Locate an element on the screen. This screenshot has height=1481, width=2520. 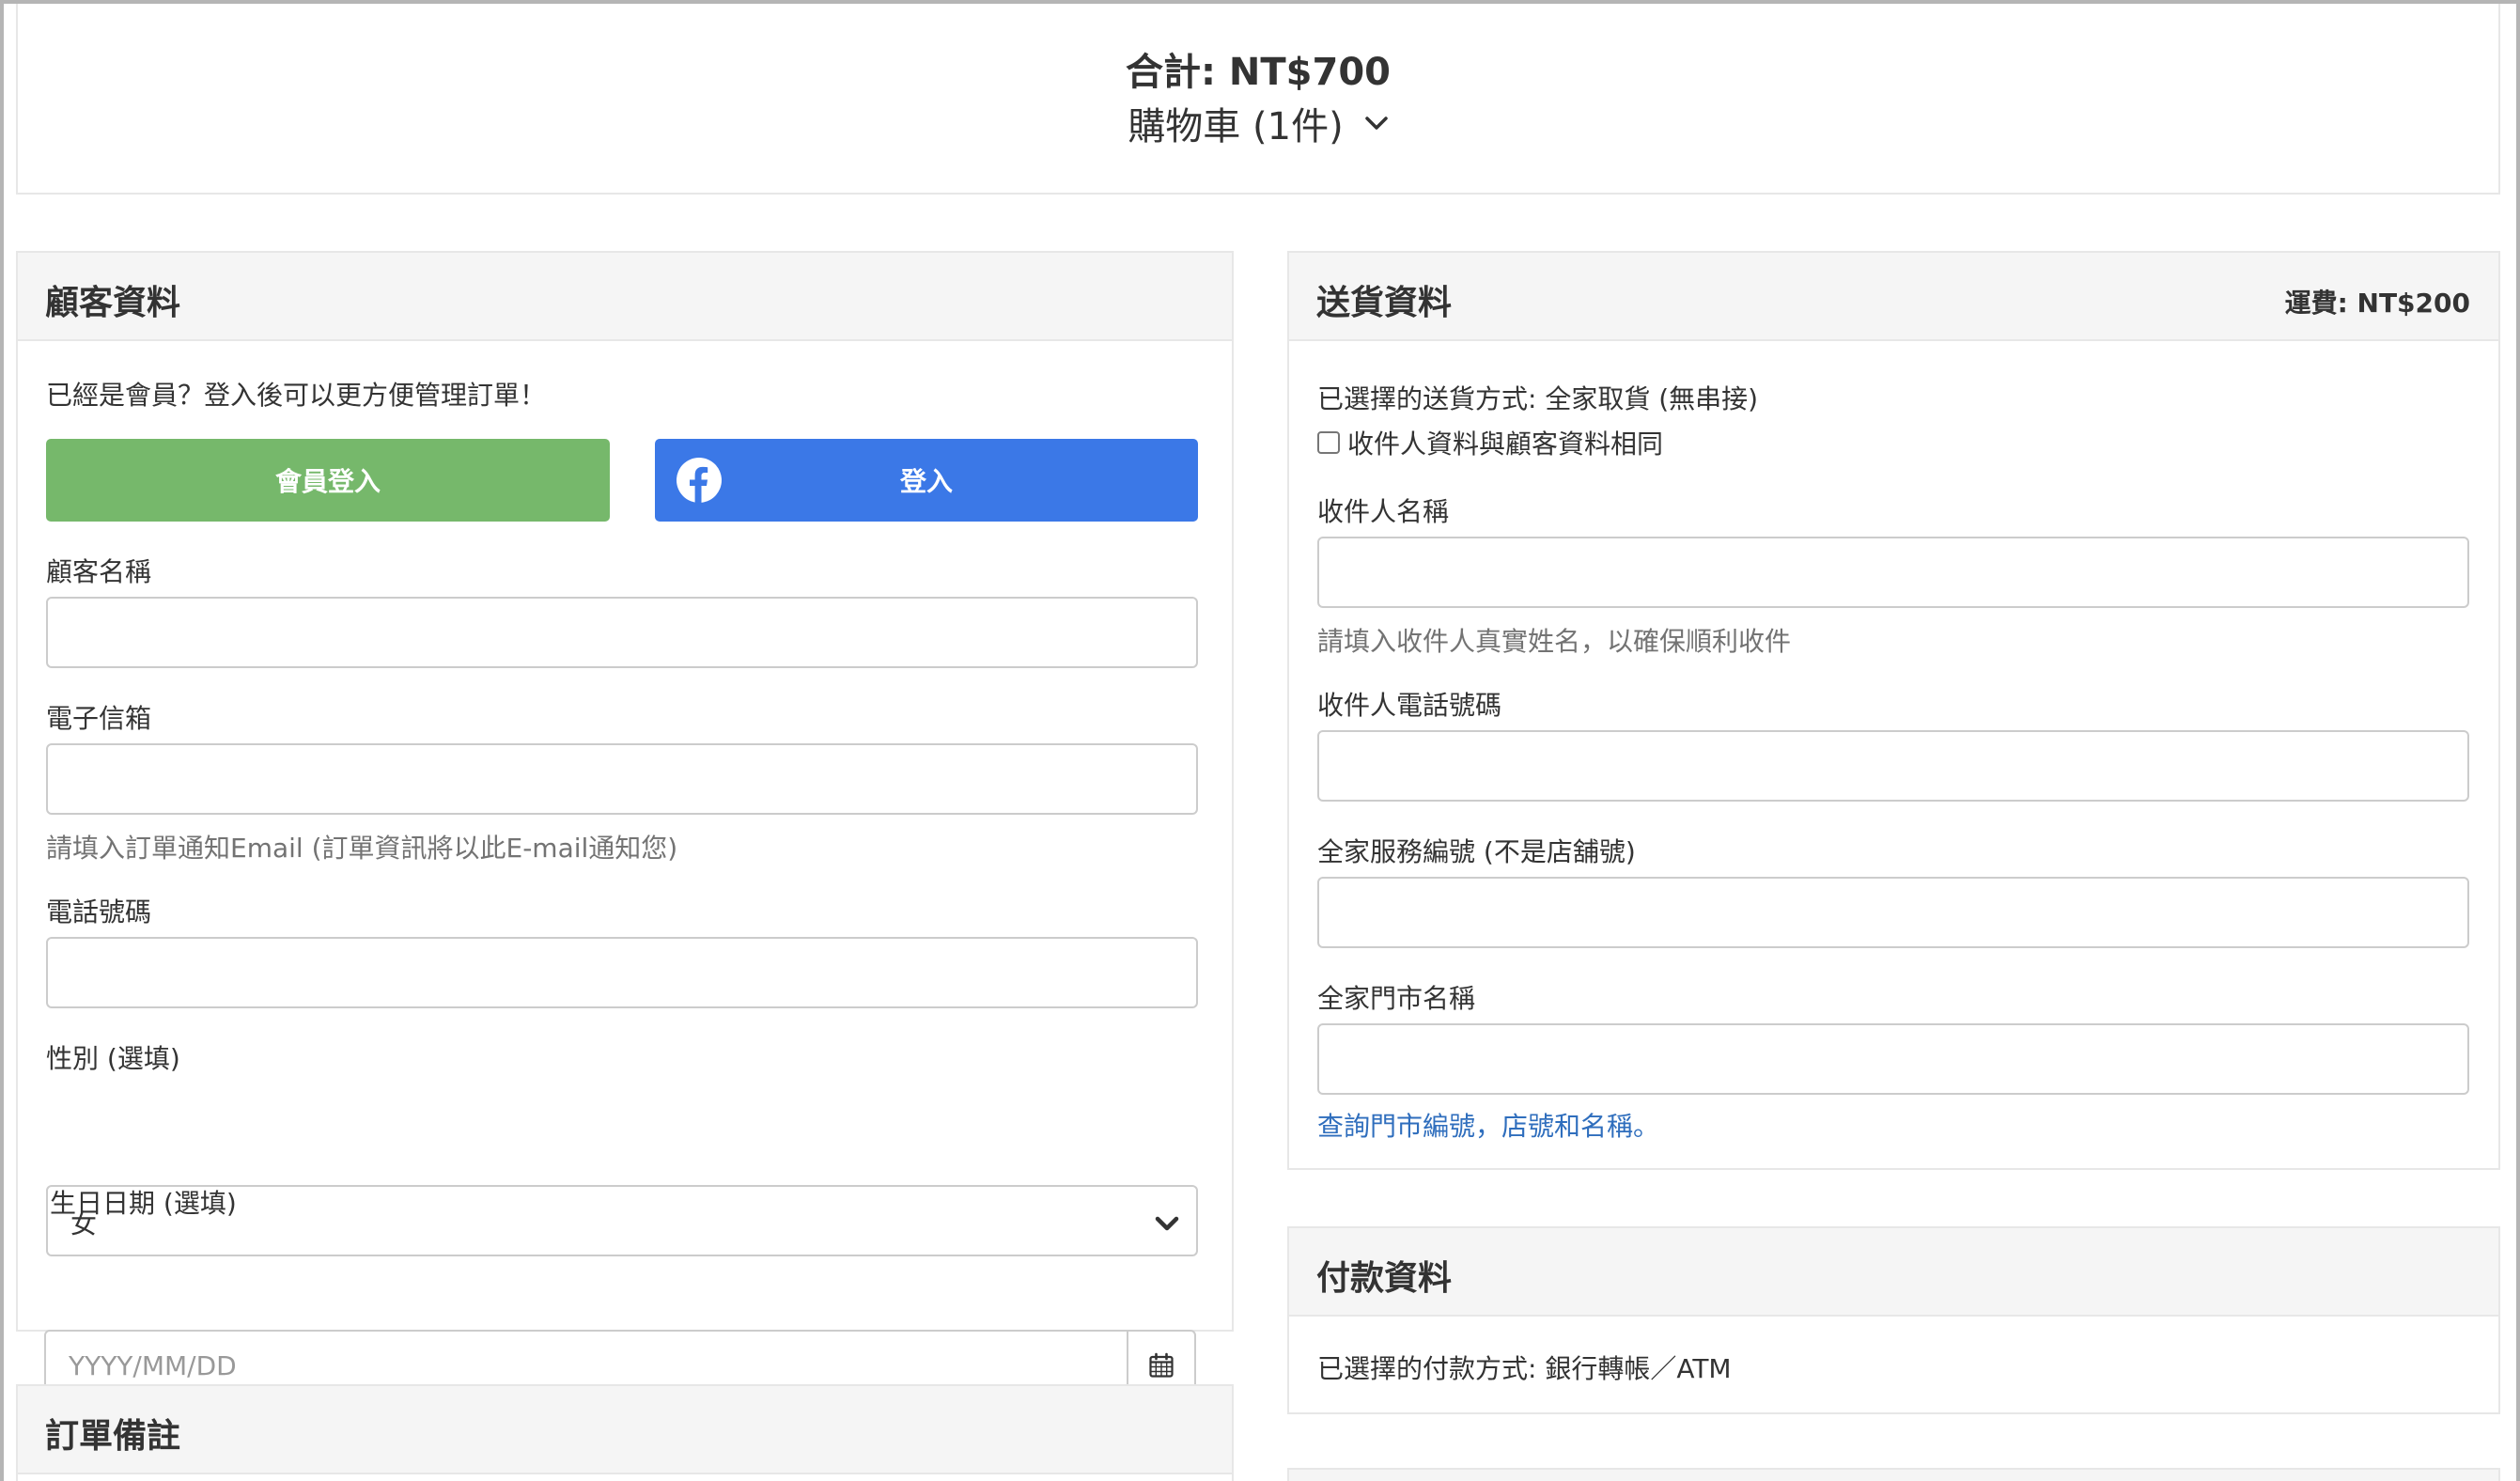
order-note-panel: 訂單備註 is located at coordinates (625, 1432).